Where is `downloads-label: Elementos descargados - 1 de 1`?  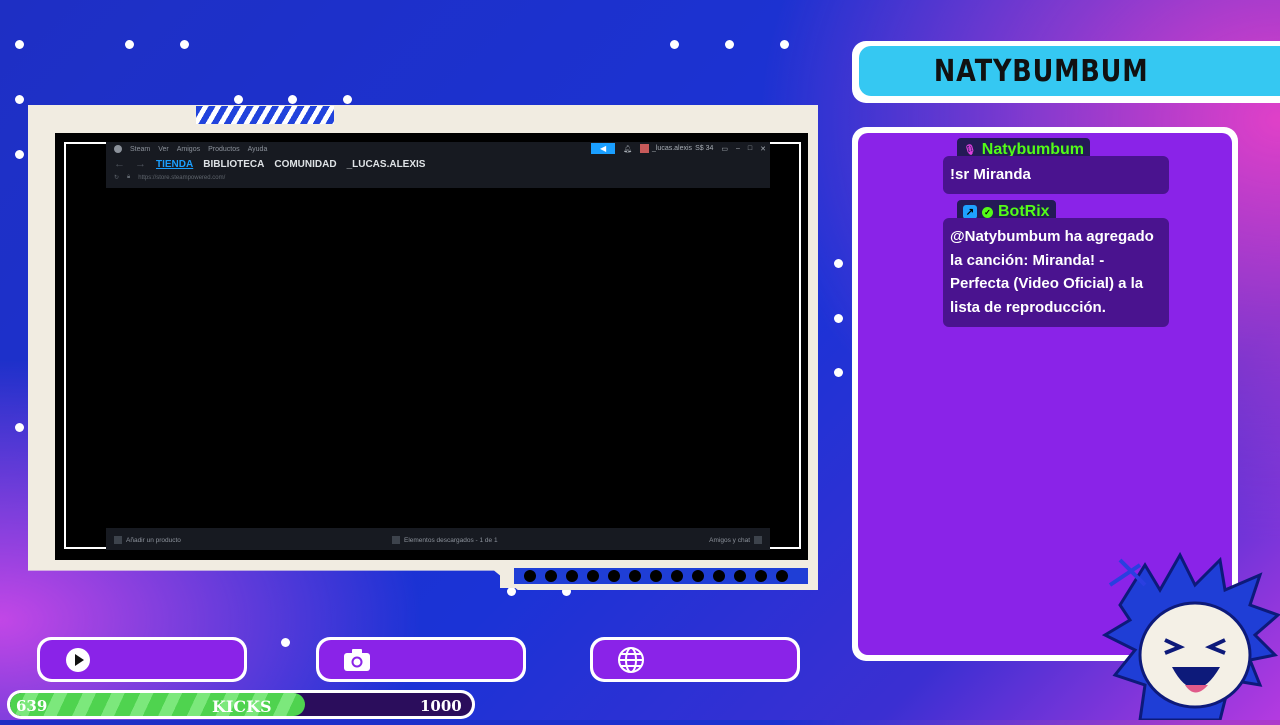
downloads-label: Elementos descargados - 1 de 1 is located at coordinates (451, 540).